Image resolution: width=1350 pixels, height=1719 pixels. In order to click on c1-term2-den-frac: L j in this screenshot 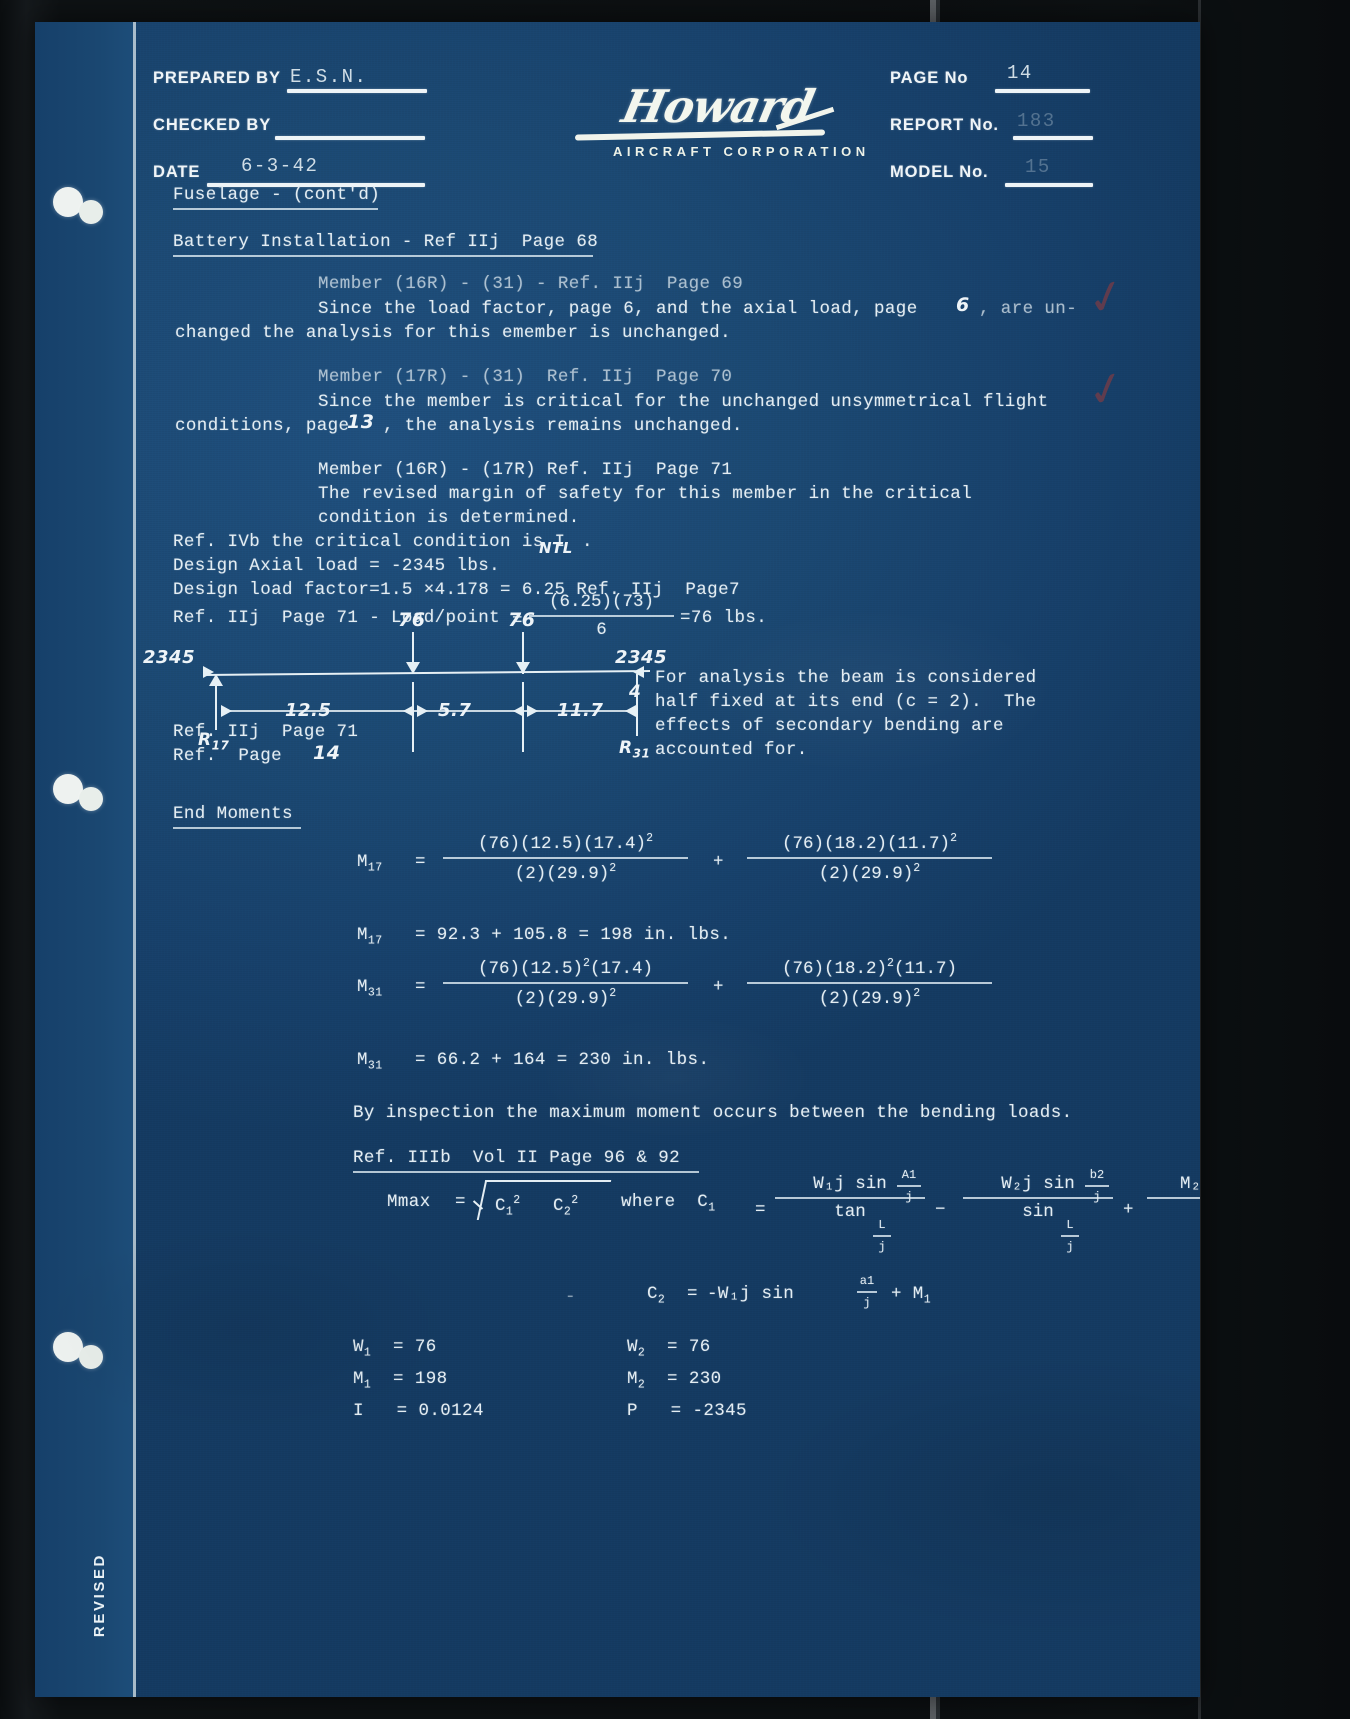, I will do `click(1070, 1236)`.